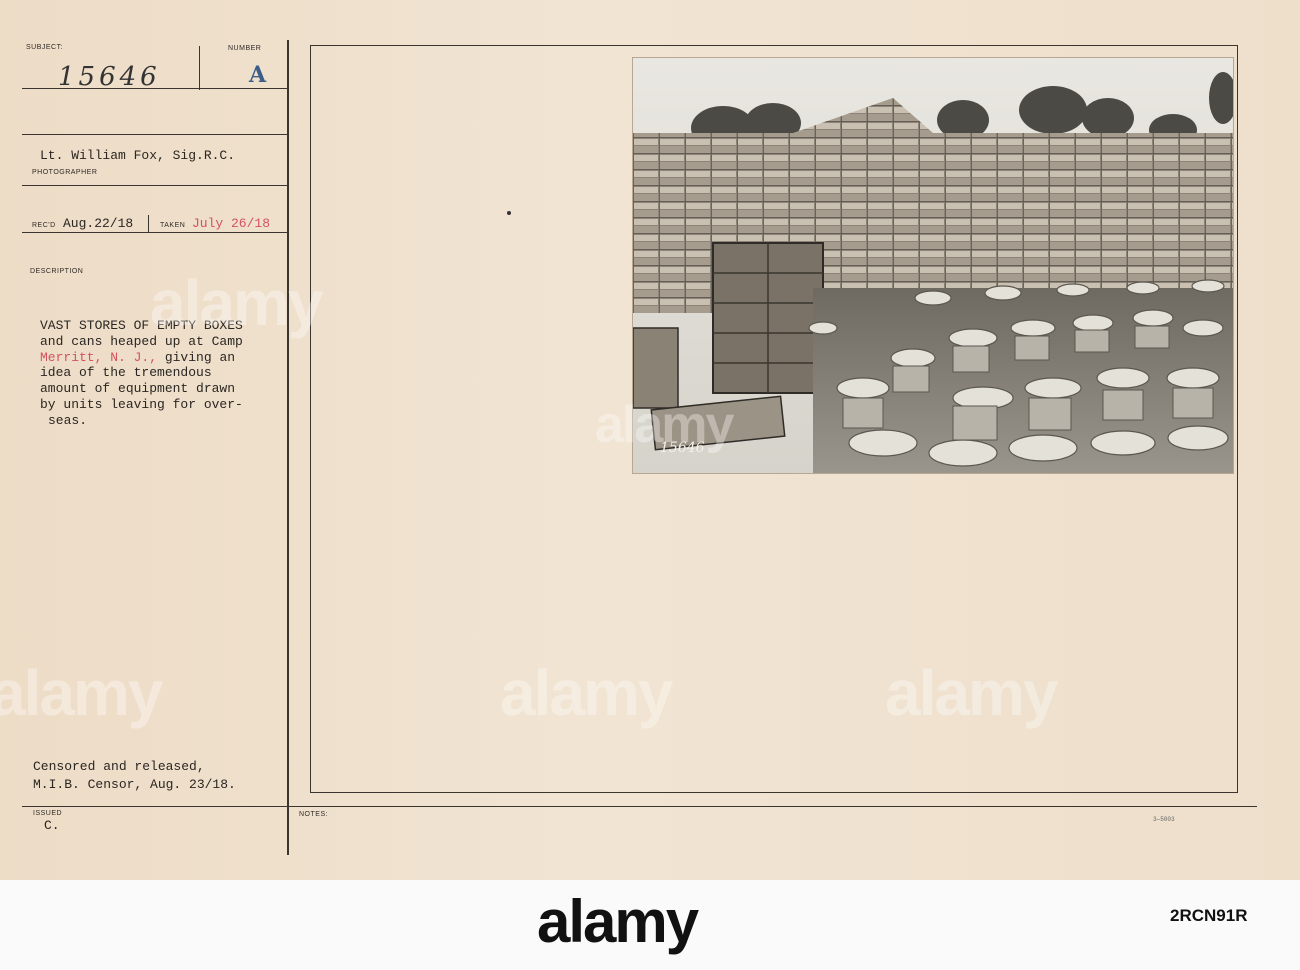 This screenshot has width=1300, height=970. What do you see at coordinates (68, 420) in the screenshot?
I see `description-line: seas.` at bounding box center [68, 420].